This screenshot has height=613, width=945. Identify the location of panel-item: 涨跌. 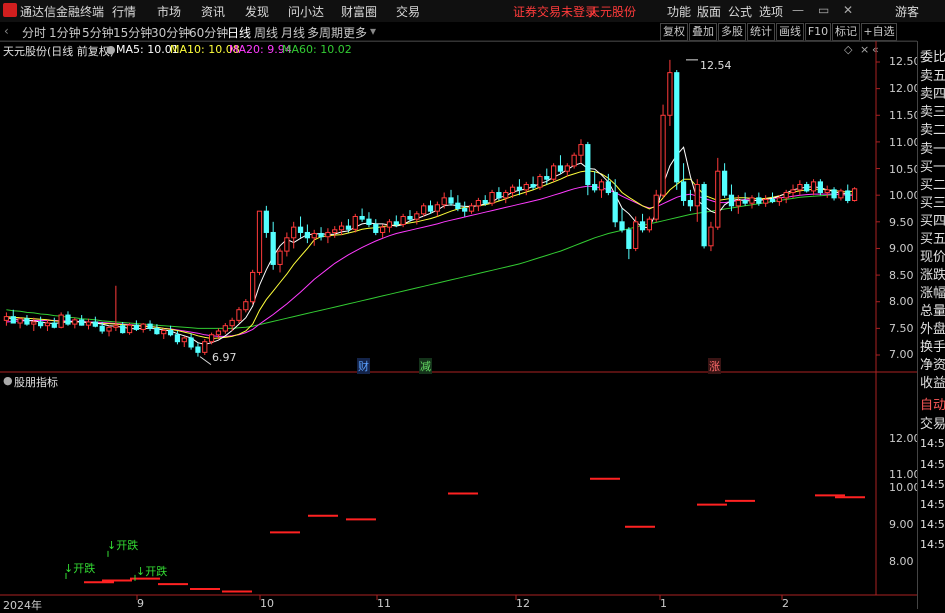
(932, 273).